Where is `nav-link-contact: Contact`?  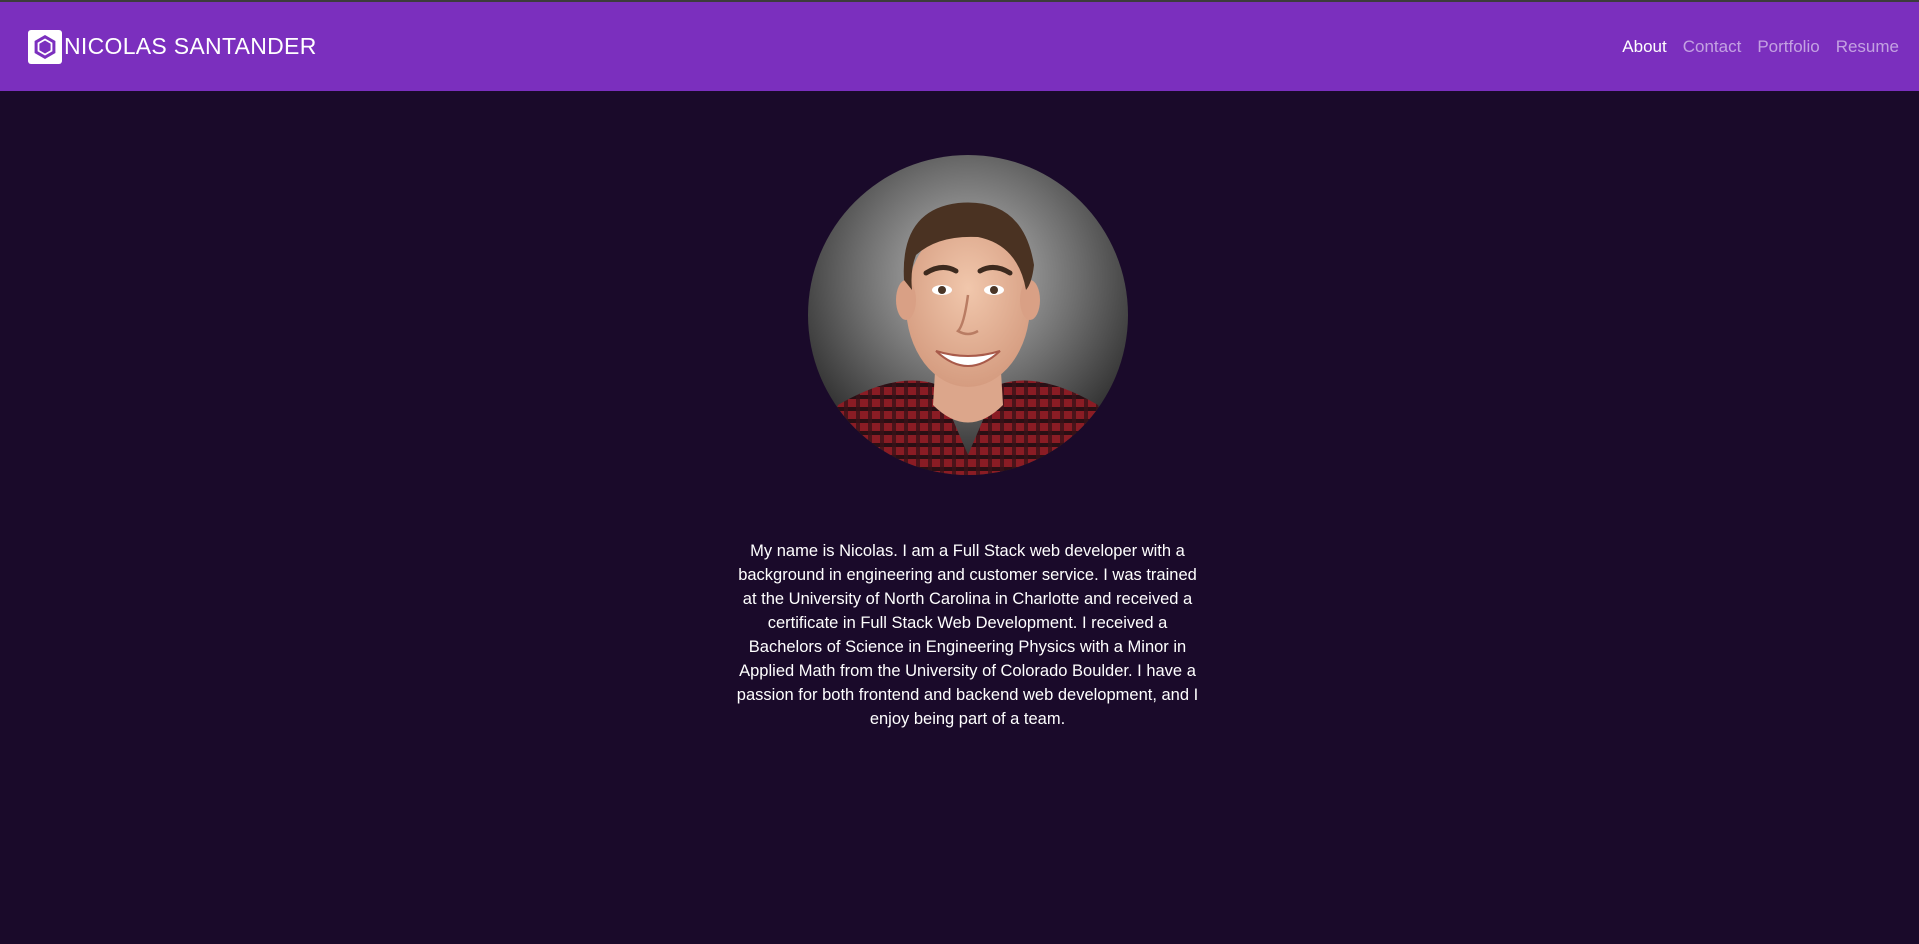 nav-link-contact: Contact is located at coordinates (1712, 47).